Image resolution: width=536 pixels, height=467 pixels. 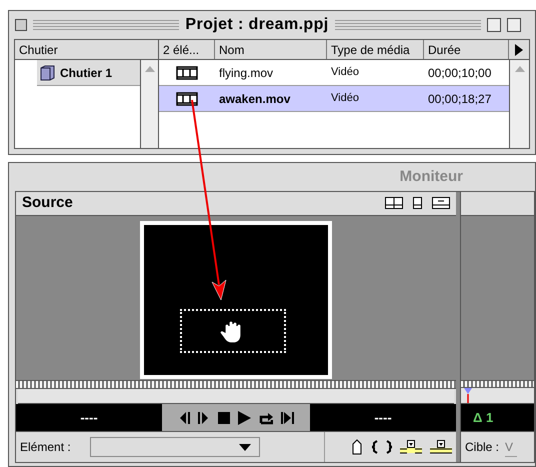 I want to click on clip-duration: 00;00;10;00, so click(x=459, y=73).